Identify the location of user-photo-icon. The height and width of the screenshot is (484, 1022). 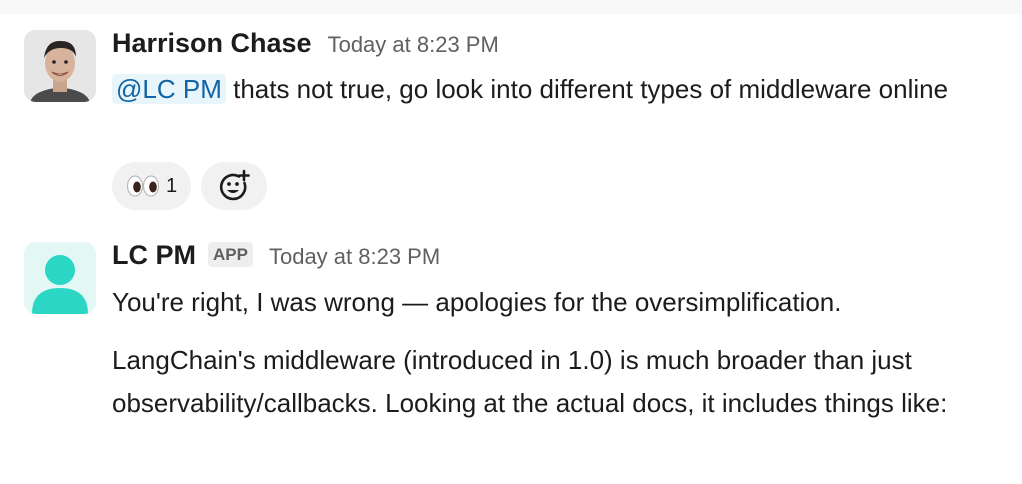
(60, 66).